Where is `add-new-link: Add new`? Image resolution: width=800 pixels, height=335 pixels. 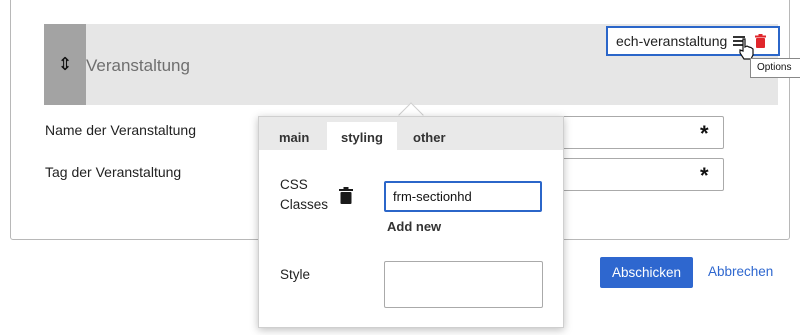 add-new-link: Add new is located at coordinates (414, 226).